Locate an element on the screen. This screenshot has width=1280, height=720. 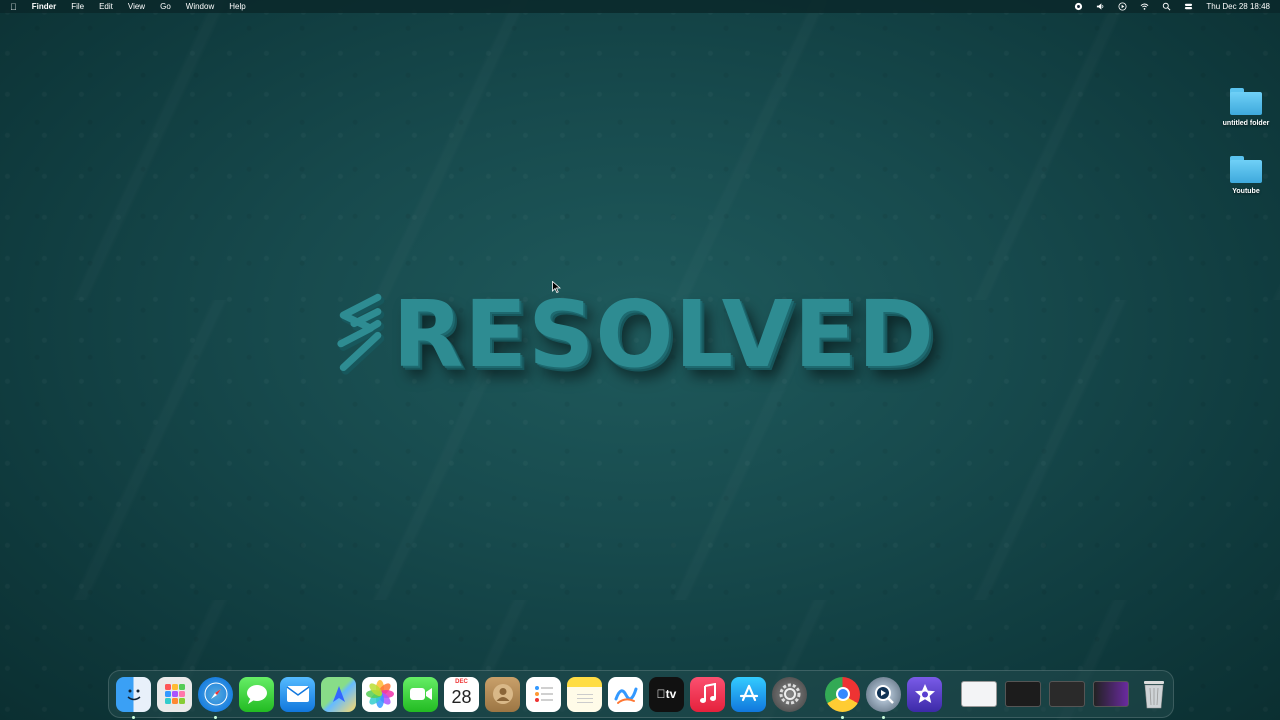
apple-tv-icon: tv is located at coordinates (666, 694).